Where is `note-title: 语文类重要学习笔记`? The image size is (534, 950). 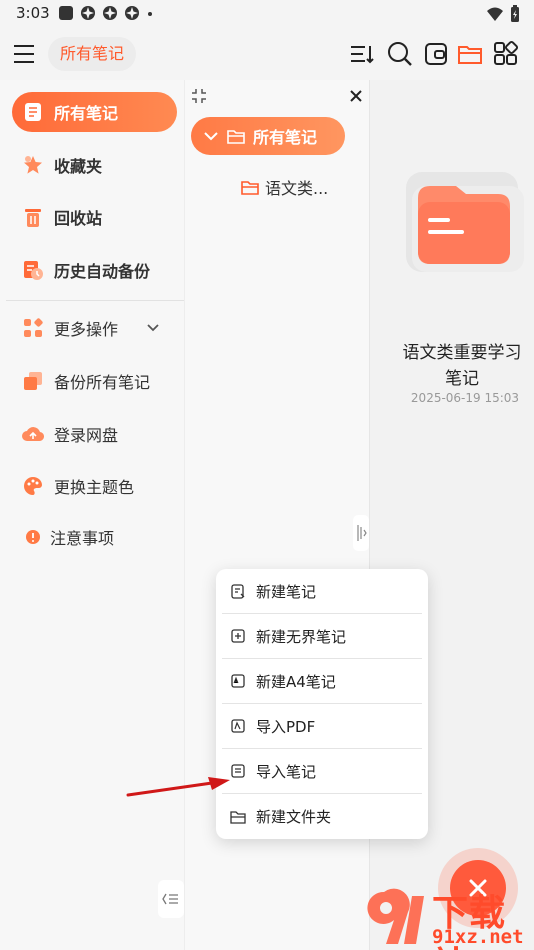
note-title: 语文类重要学习笔记 is located at coordinates (462, 366).